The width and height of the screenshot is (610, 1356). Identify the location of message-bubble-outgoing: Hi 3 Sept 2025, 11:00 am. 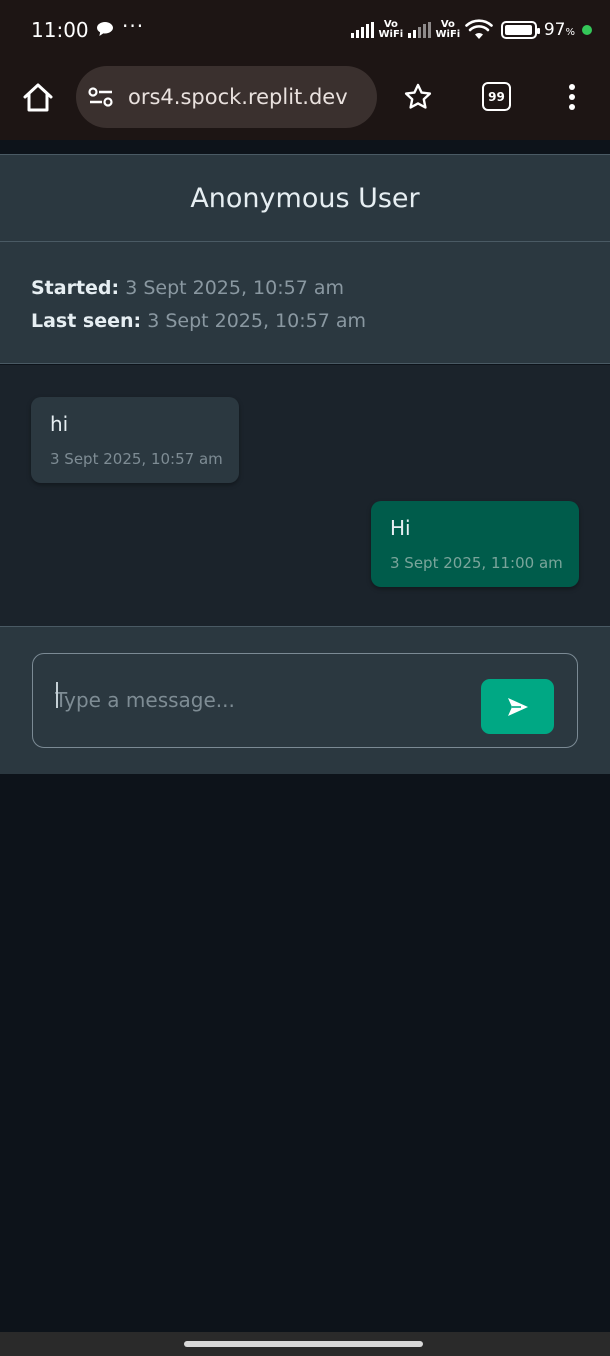
(475, 544).